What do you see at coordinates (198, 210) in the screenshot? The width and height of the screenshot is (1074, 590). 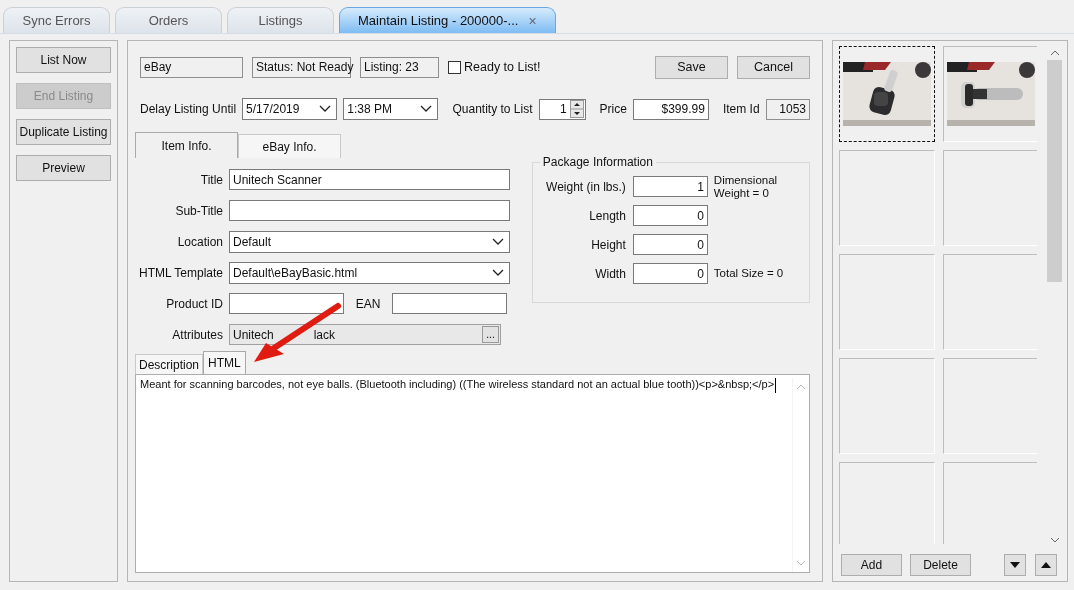 I see `field-label: Sub-Title` at bounding box center [198, 210].